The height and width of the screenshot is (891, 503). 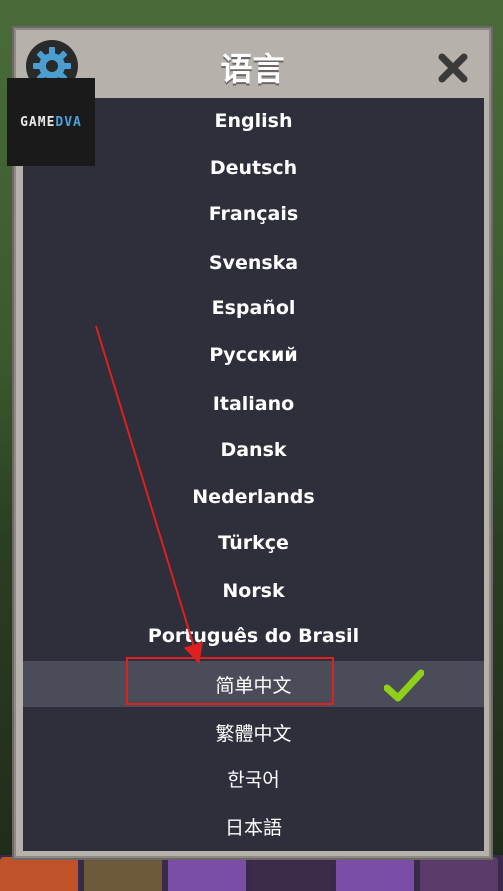 I want to click on language-label: Svenska, so click(x=253, y=263).